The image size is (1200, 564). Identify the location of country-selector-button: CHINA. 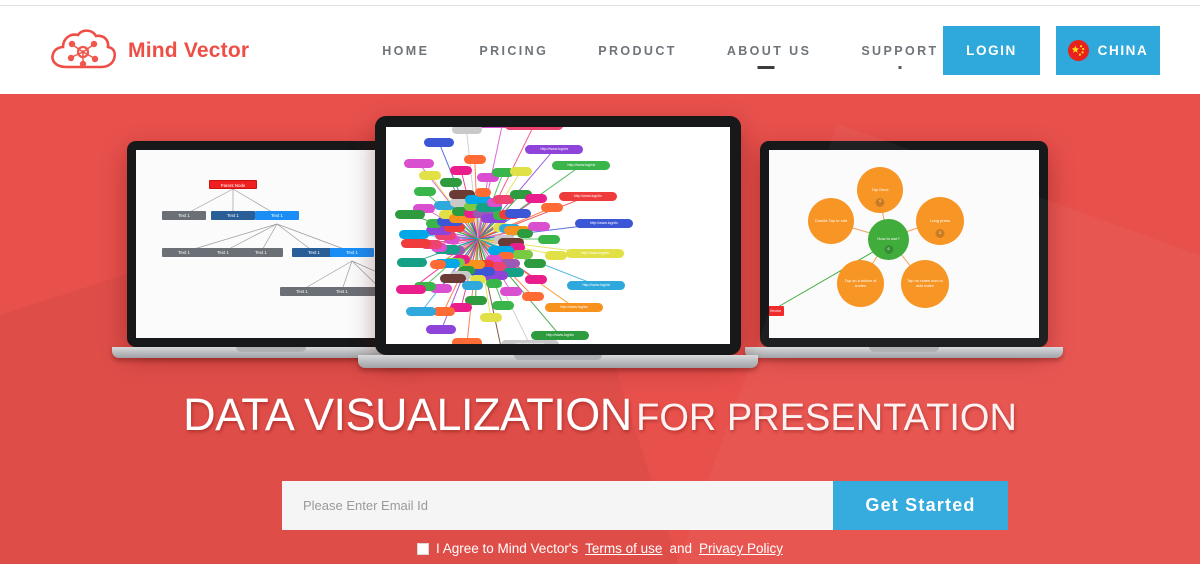
(1108, 50).